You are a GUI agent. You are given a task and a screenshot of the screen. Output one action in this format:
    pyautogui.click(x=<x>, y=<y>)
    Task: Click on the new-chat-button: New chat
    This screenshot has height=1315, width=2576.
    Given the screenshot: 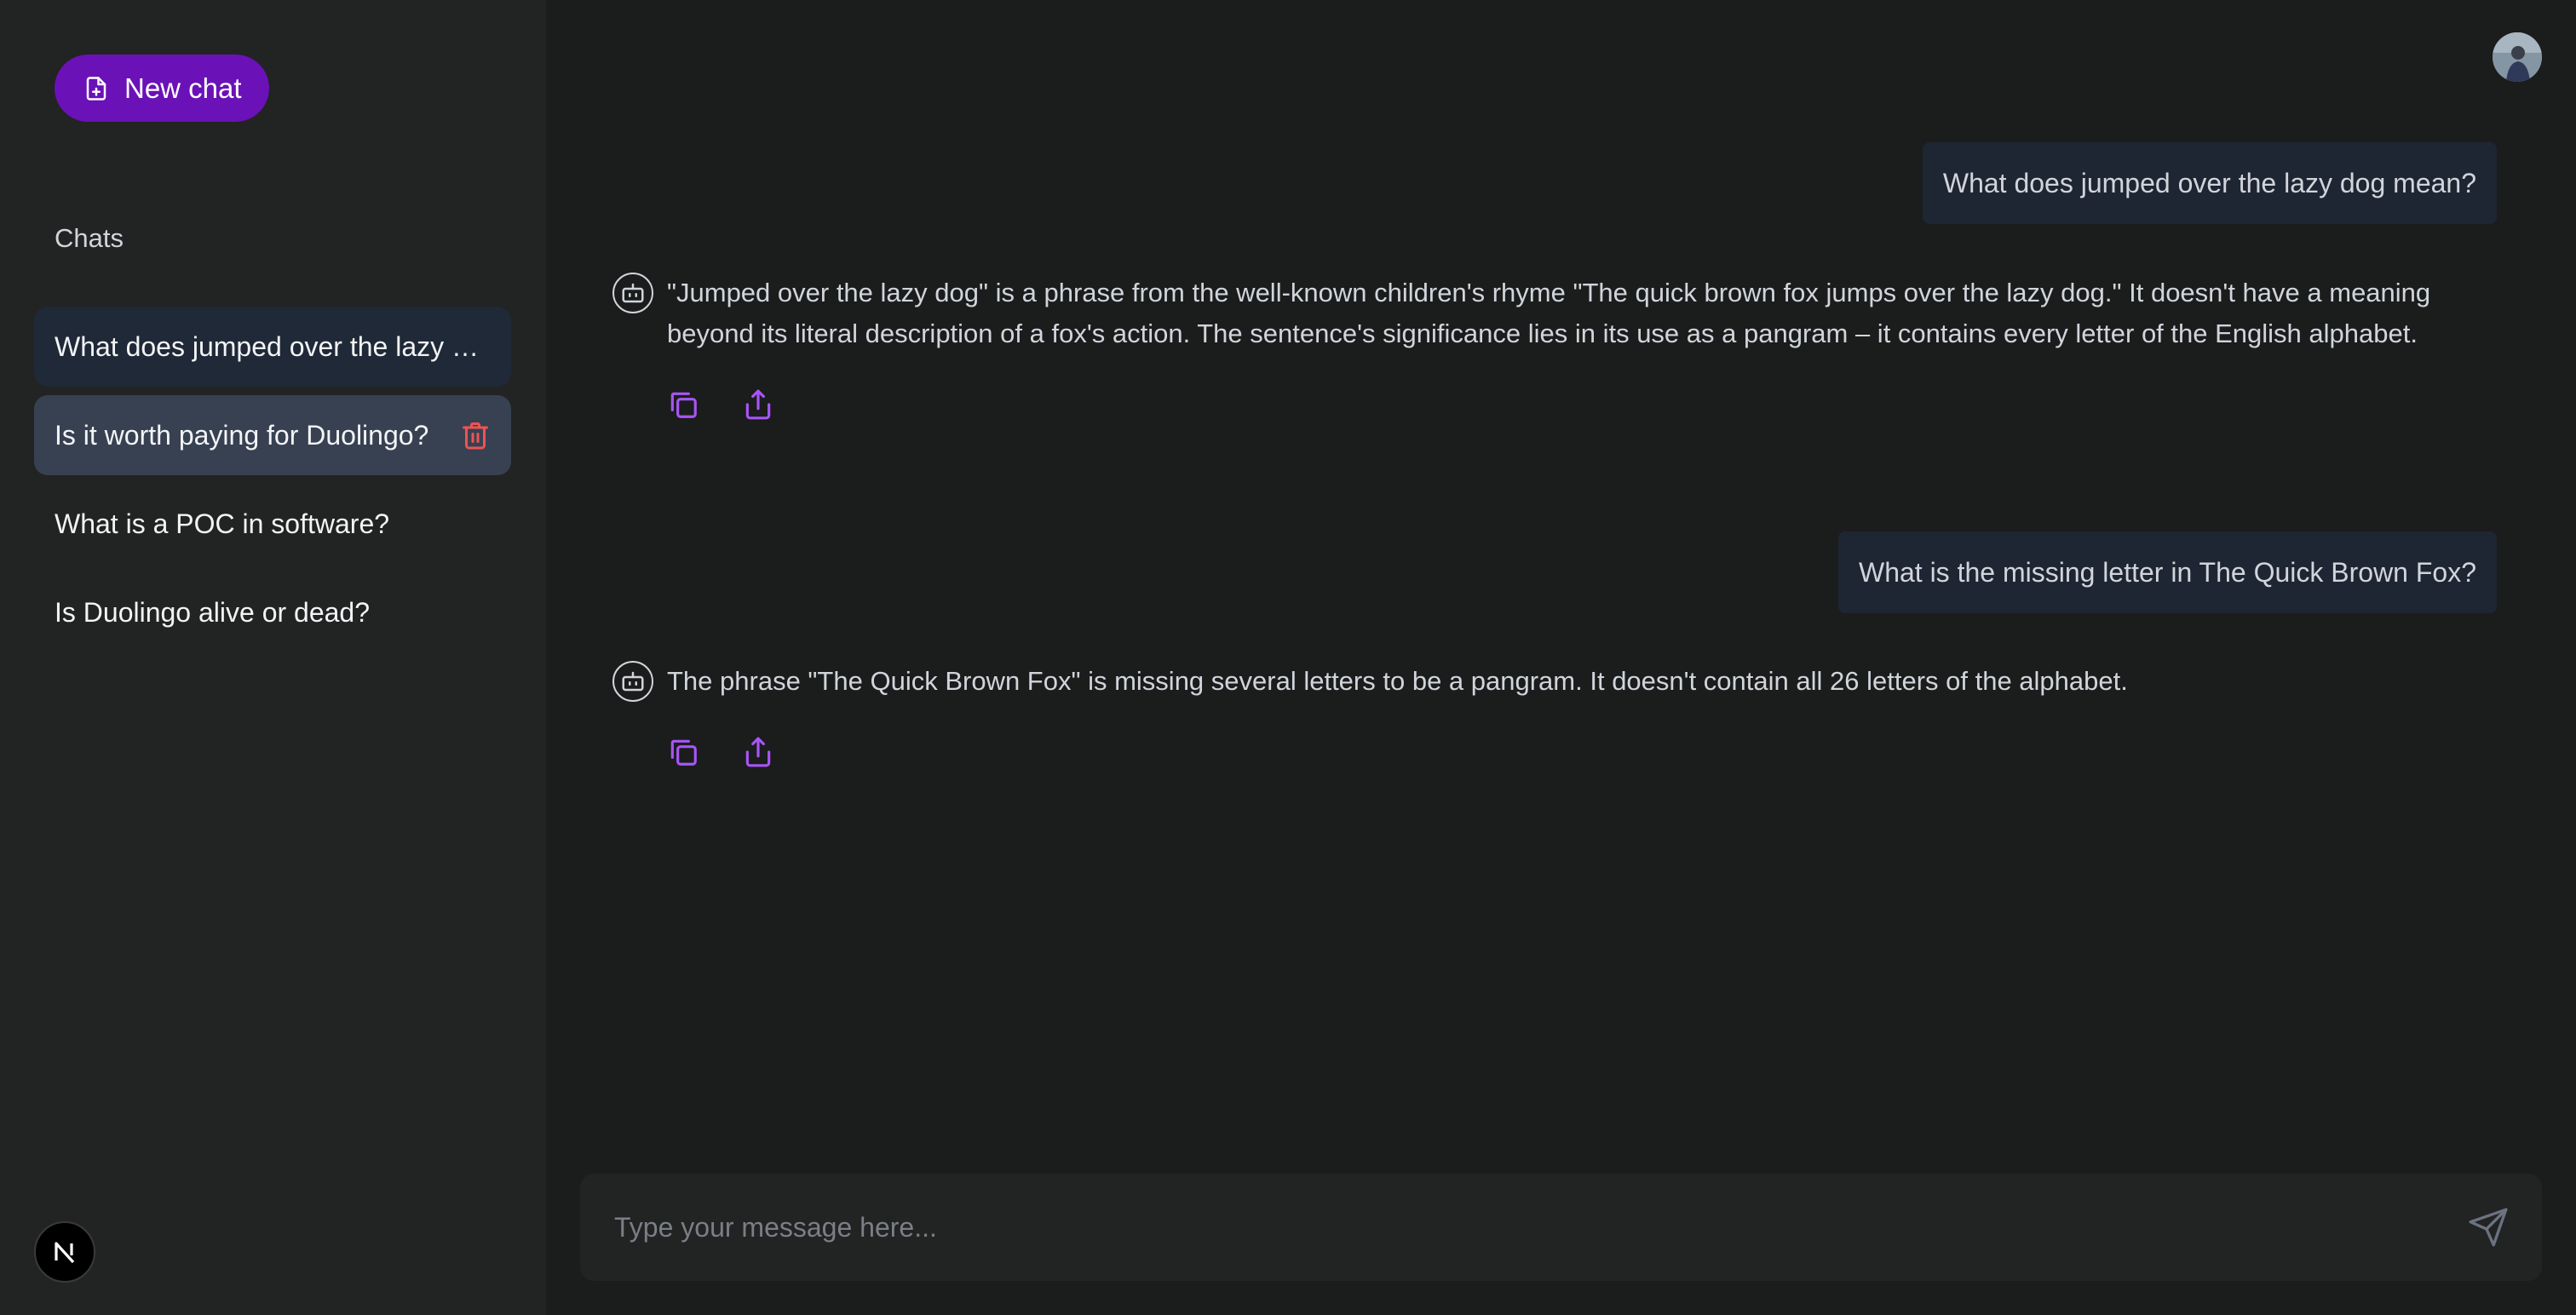 What is the action you would take?
    pyautogui.click(x=162, y=88)
    